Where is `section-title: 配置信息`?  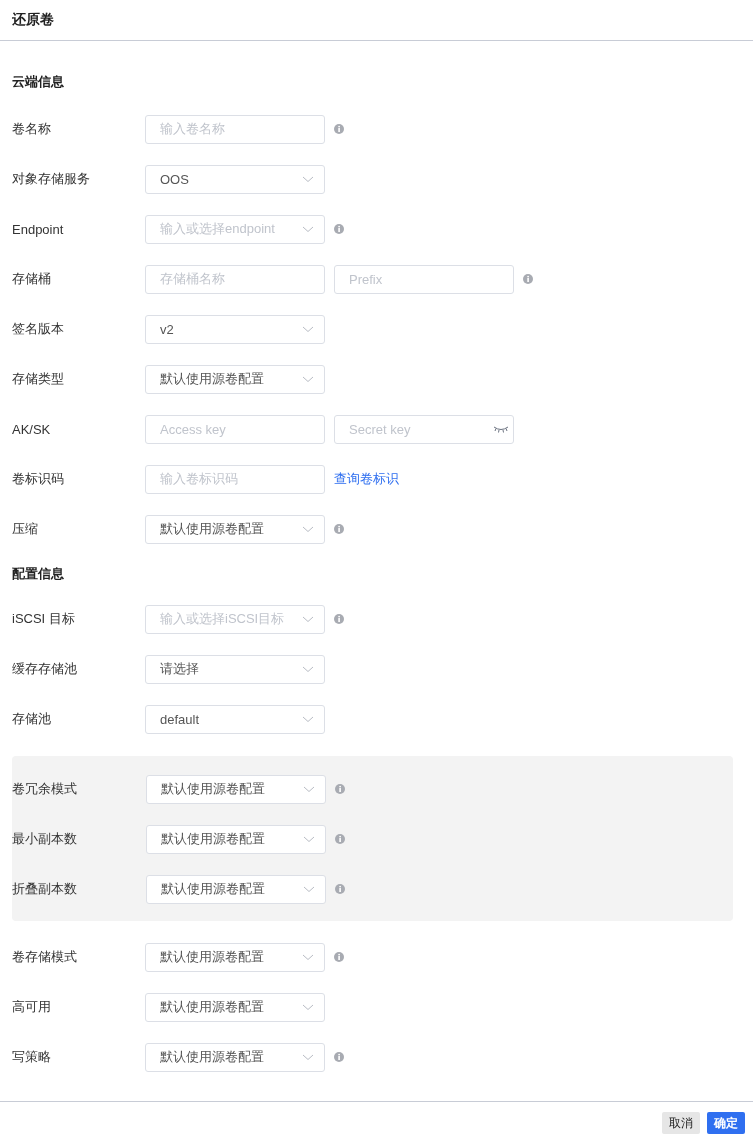
section-title: 配置信息 is located at coordinates (38, 574).